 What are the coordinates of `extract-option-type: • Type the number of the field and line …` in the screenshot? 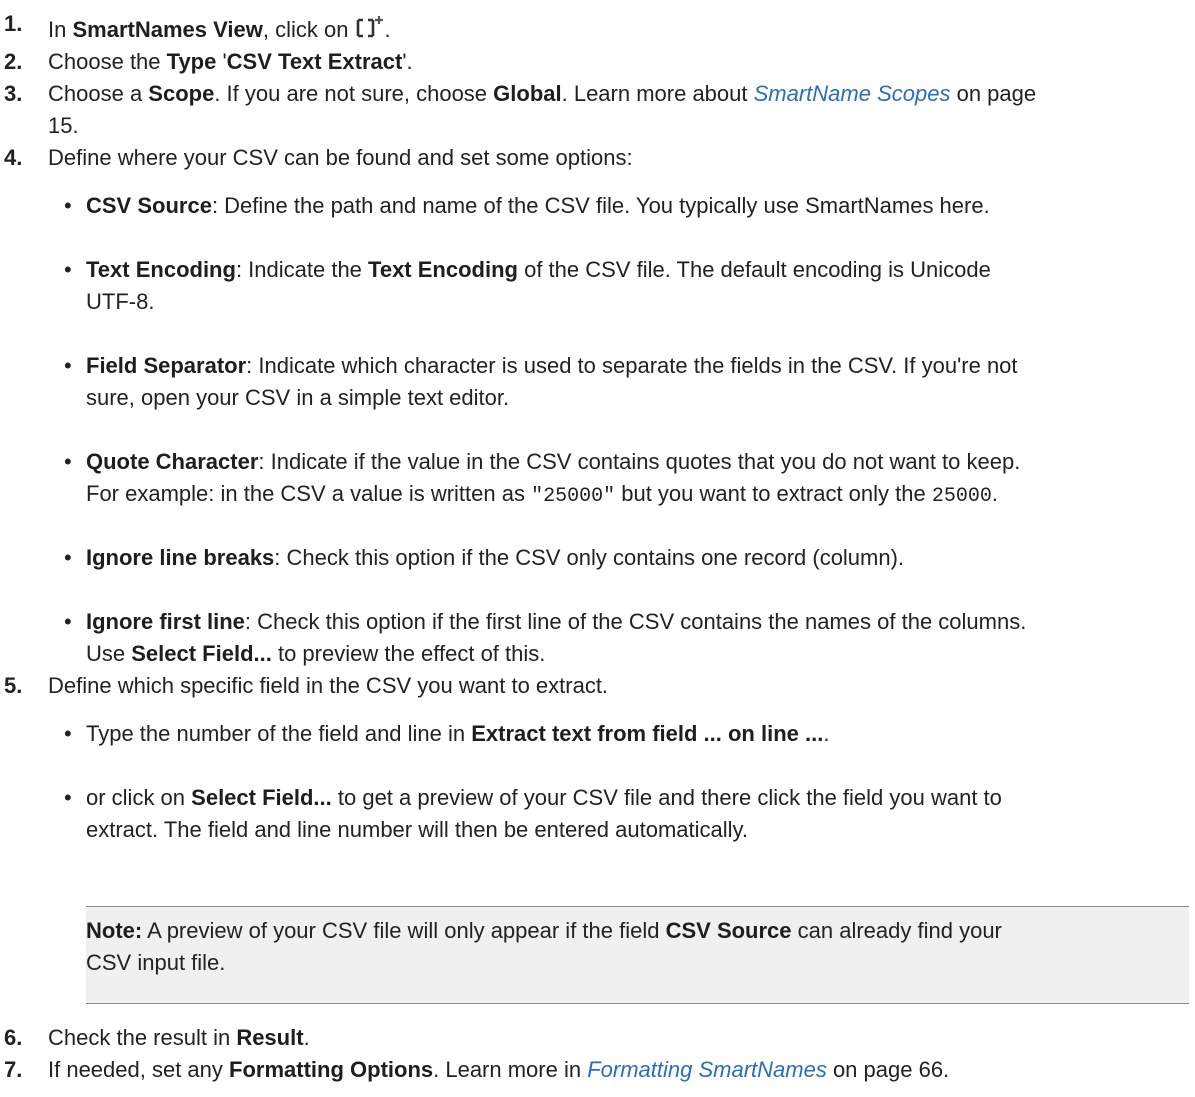 It's located at (447, 733).